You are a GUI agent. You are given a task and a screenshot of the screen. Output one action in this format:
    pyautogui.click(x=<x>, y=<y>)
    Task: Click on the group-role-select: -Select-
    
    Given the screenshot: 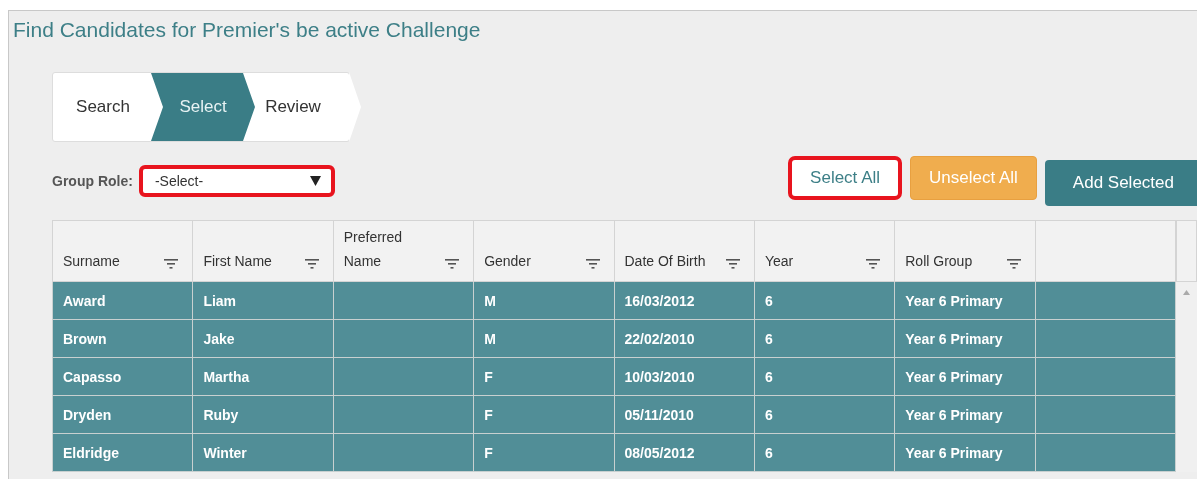 What is the action you would take?
    pyautogui.click(x=236, y=181)
    